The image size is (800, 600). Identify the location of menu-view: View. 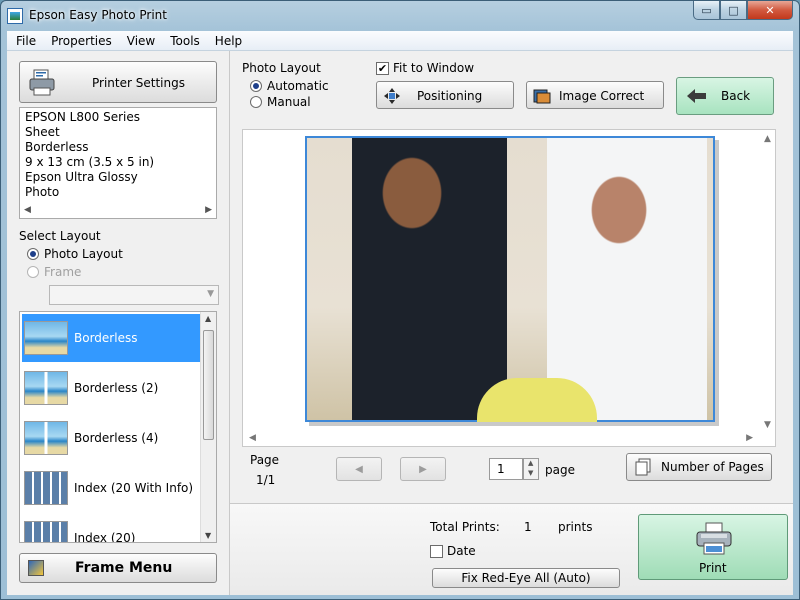
(139, 40).